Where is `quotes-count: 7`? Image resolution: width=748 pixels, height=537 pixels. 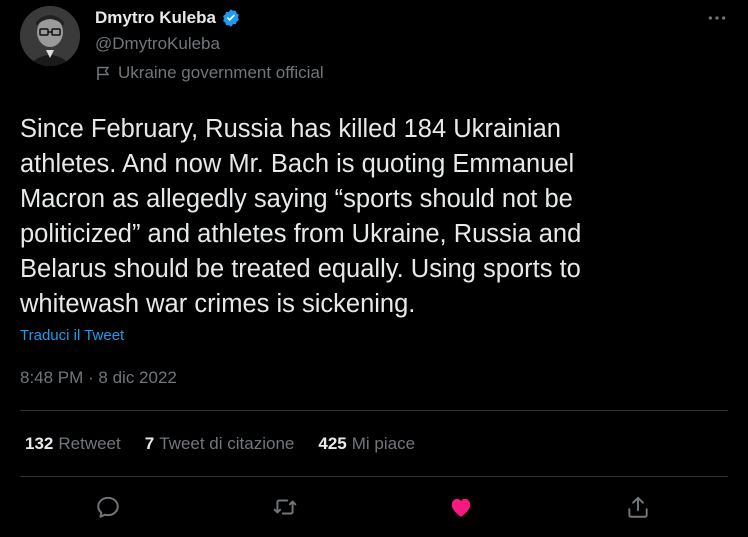
quotes-count: 7 is located at coordinates (149, 443).